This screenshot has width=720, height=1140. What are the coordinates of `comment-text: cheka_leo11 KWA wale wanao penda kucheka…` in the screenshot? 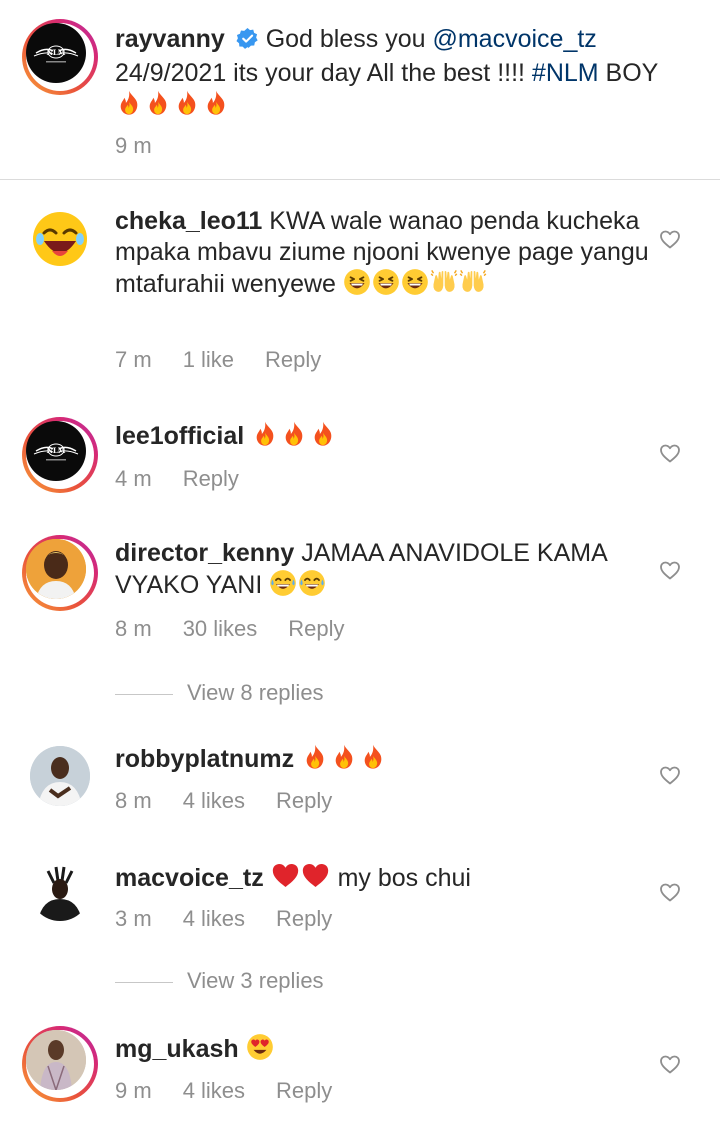 It's located at (382, 252).